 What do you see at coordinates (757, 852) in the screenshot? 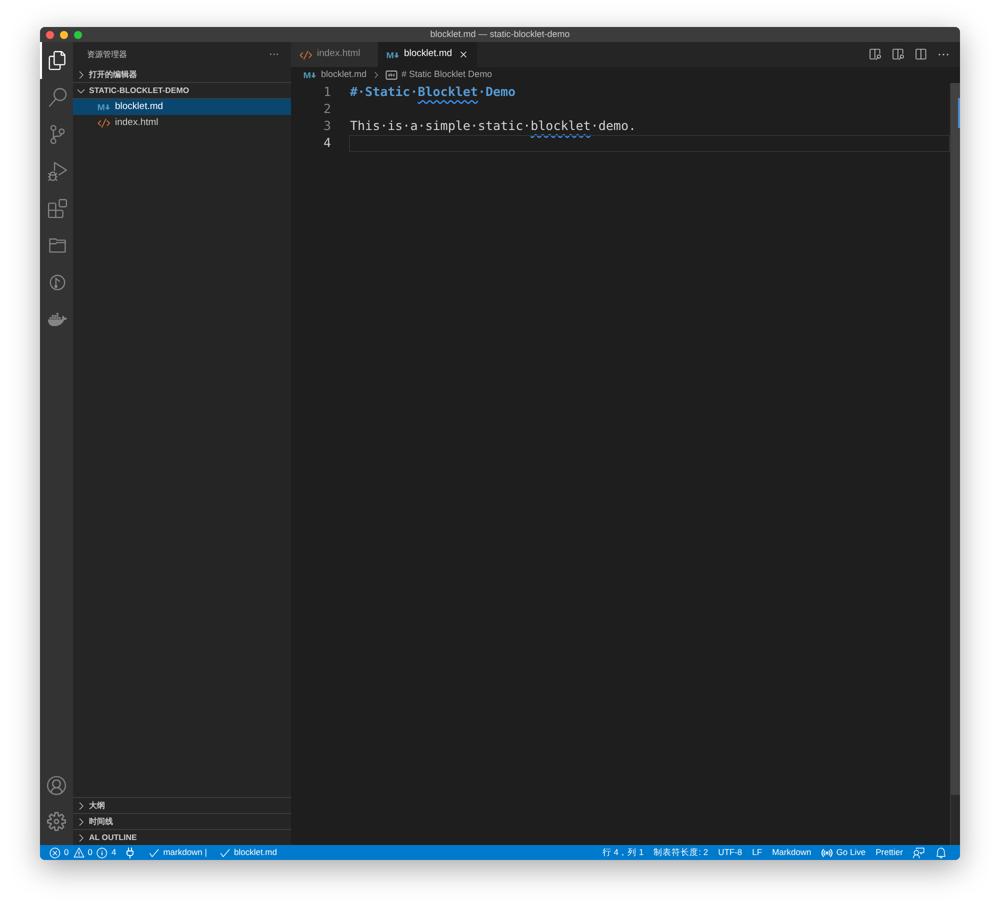
I see `status-item: LF` at bounding box center [757, 852].